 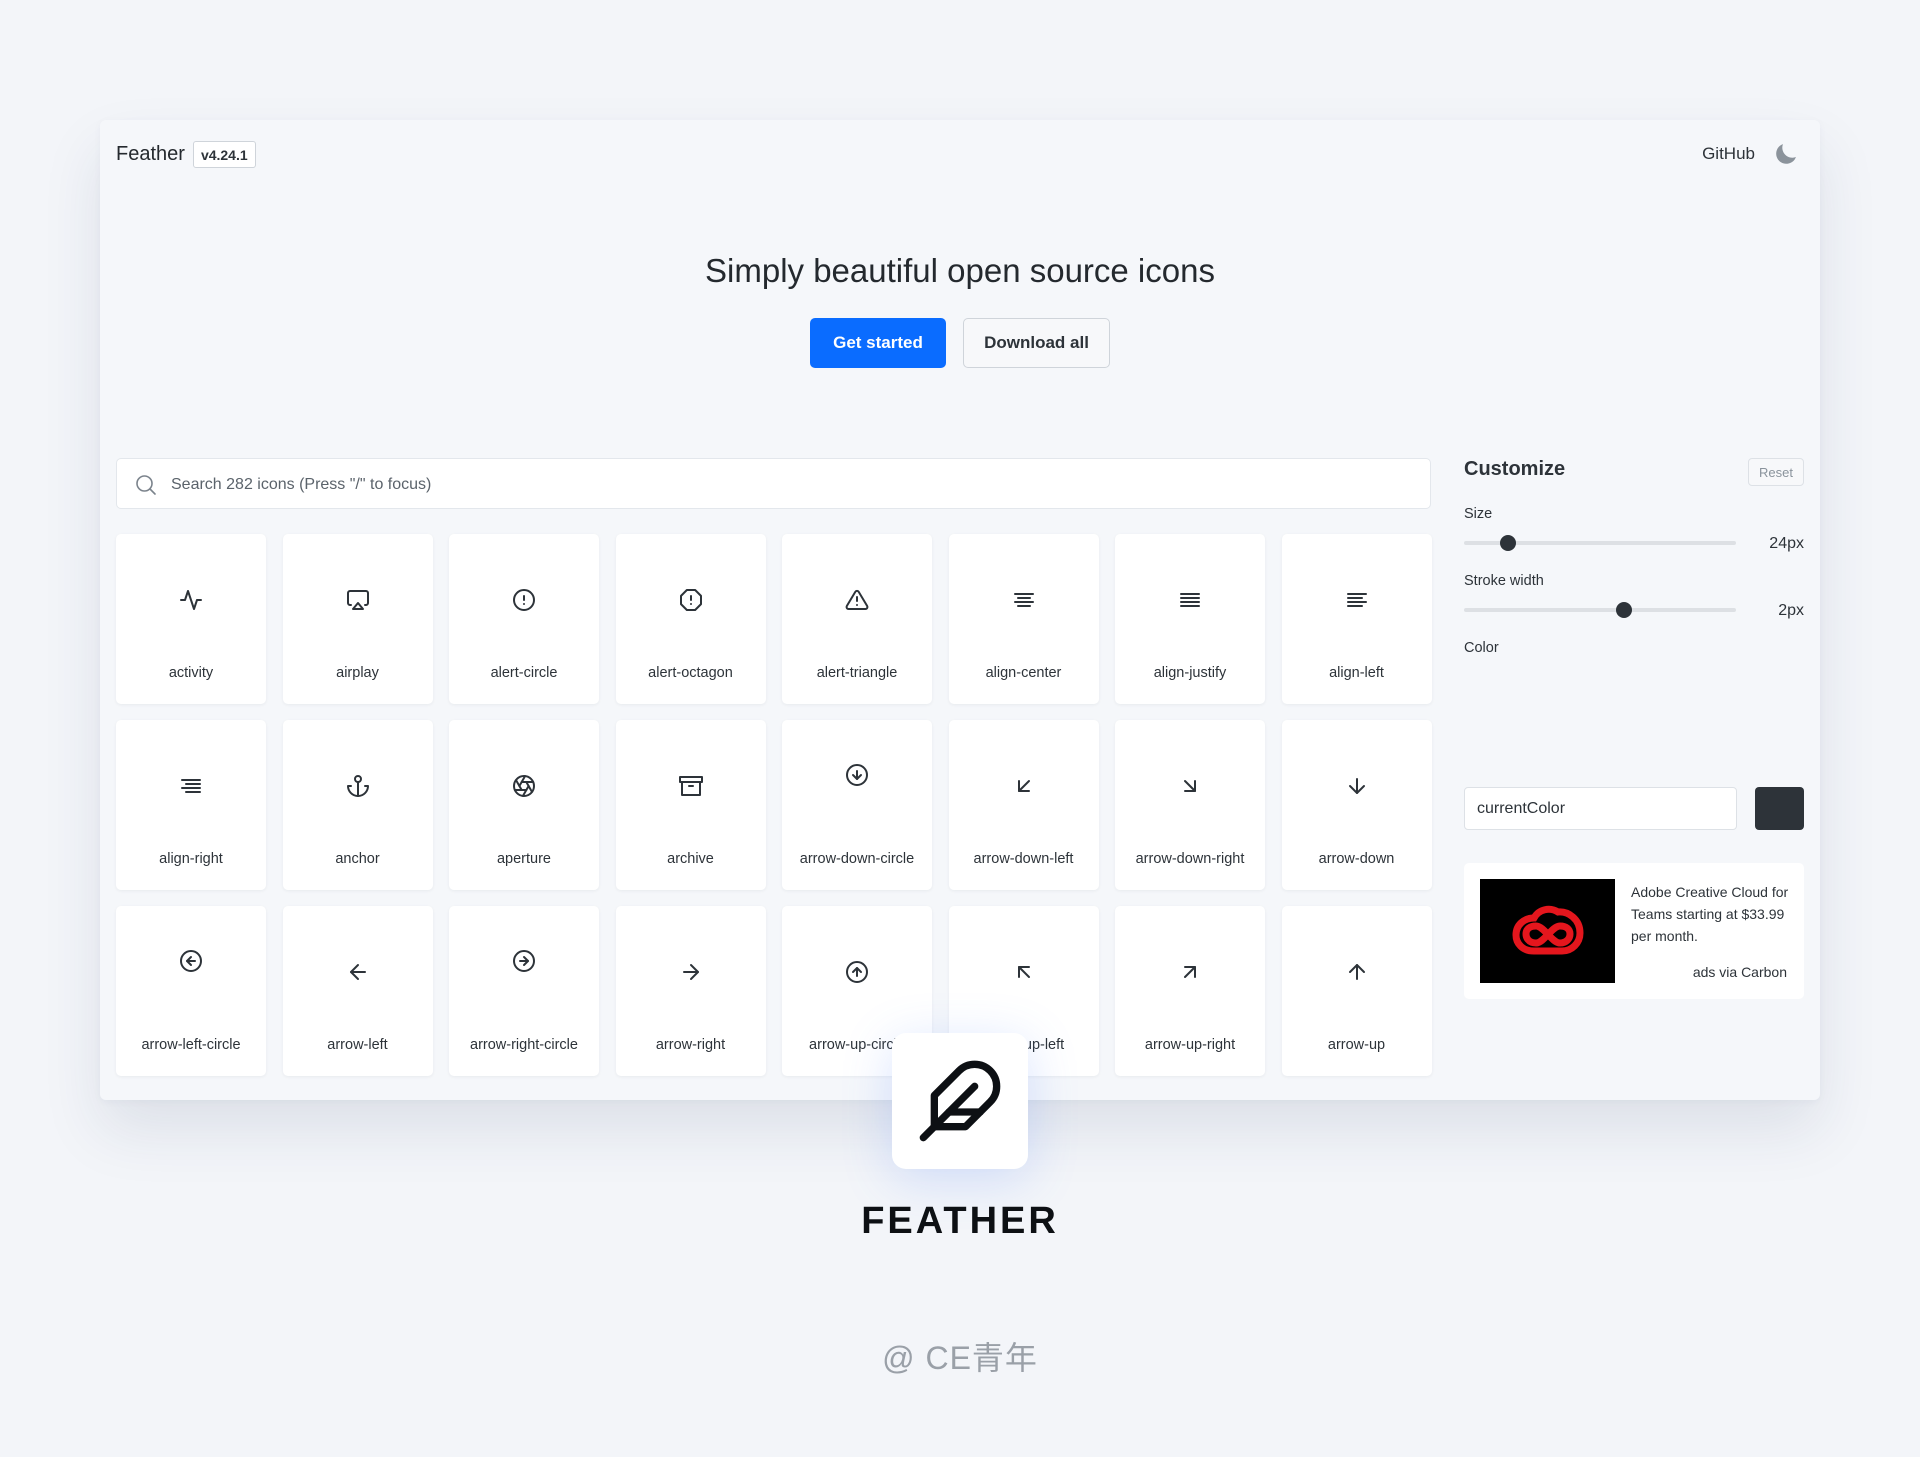 I want to click on hero-title: Simply beautiful open source icons, so click(x=960, y=270).